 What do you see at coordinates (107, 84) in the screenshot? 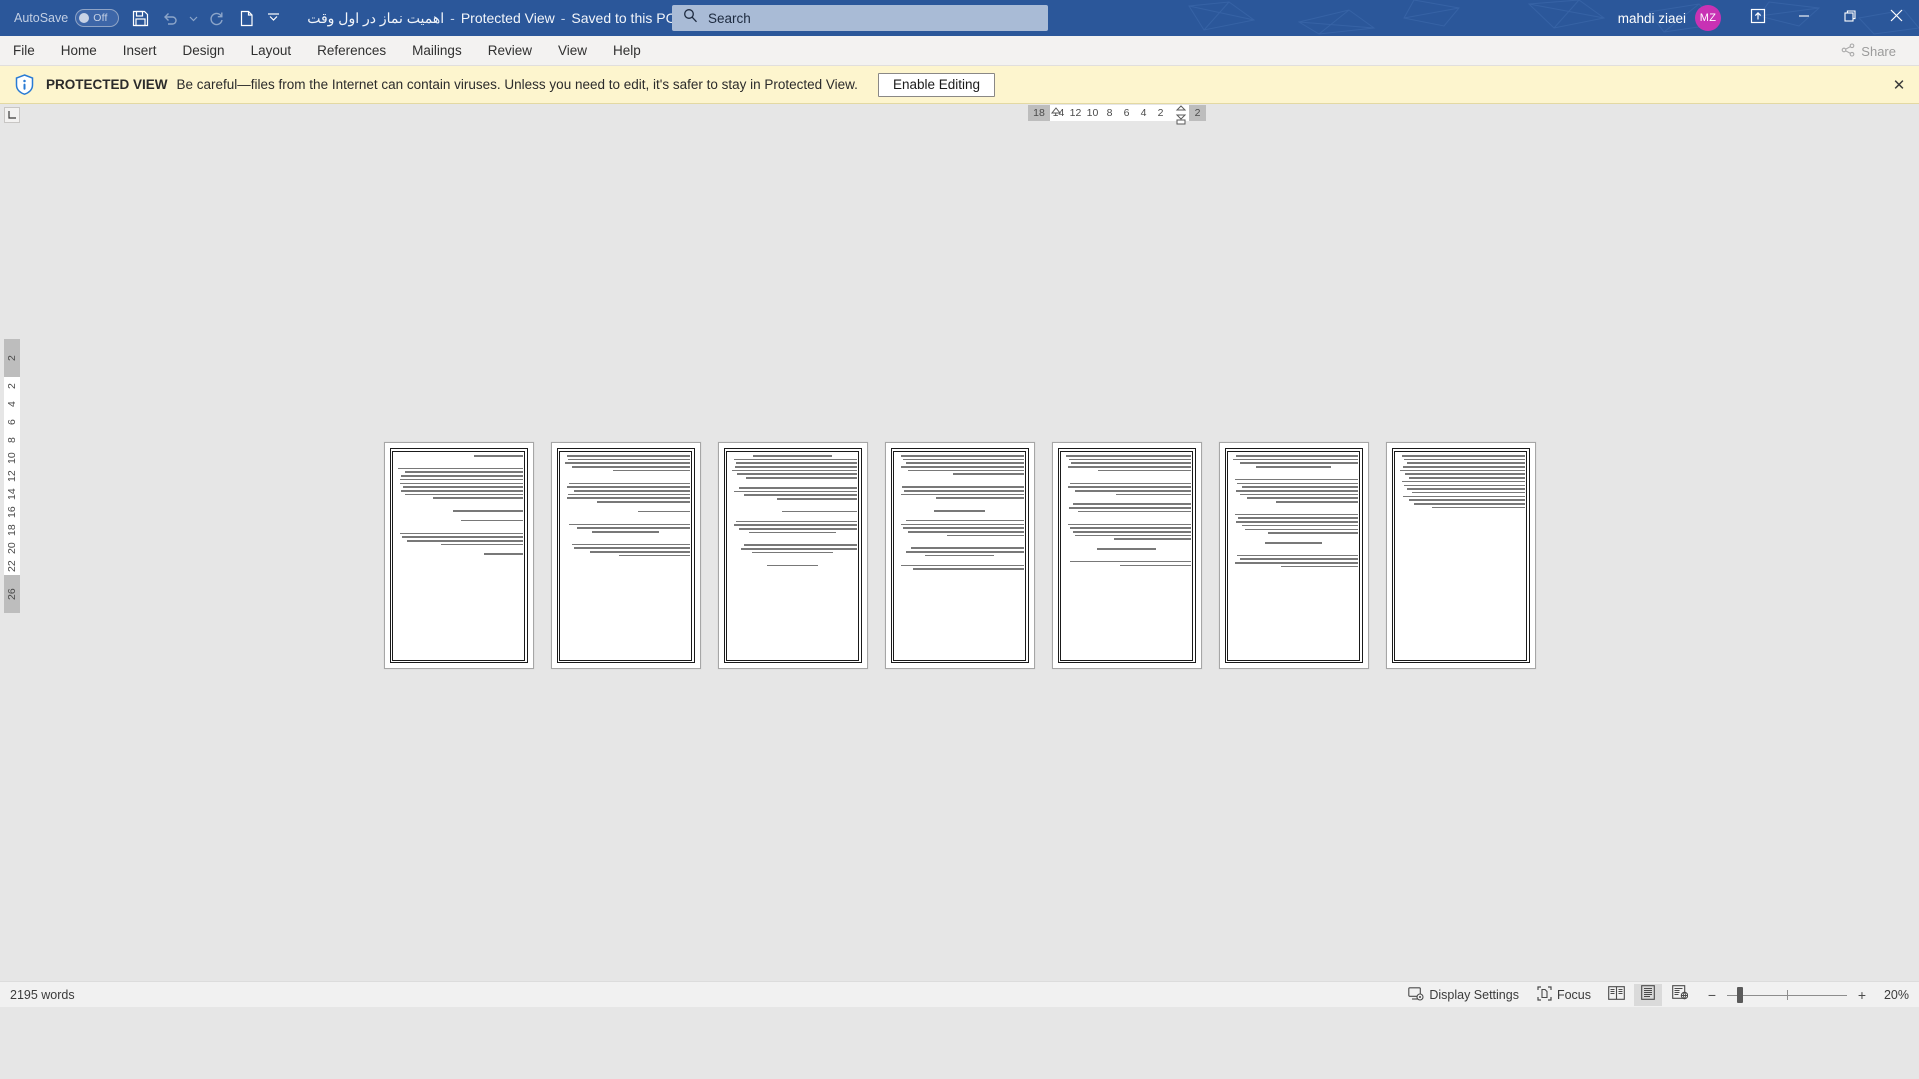
I see `protected-view-title: PROTECTED VIEW` at bounding box center [107, 84].